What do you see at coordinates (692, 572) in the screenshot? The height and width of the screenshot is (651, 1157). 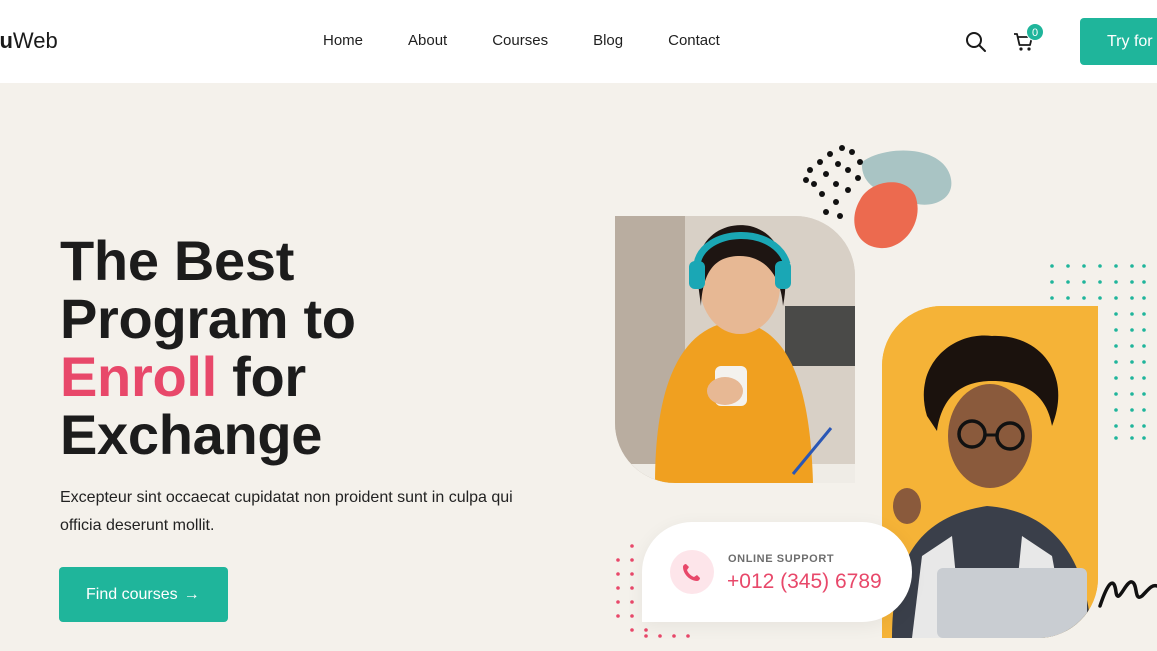 I see `phone-icon` at bounding box center [692, 572].